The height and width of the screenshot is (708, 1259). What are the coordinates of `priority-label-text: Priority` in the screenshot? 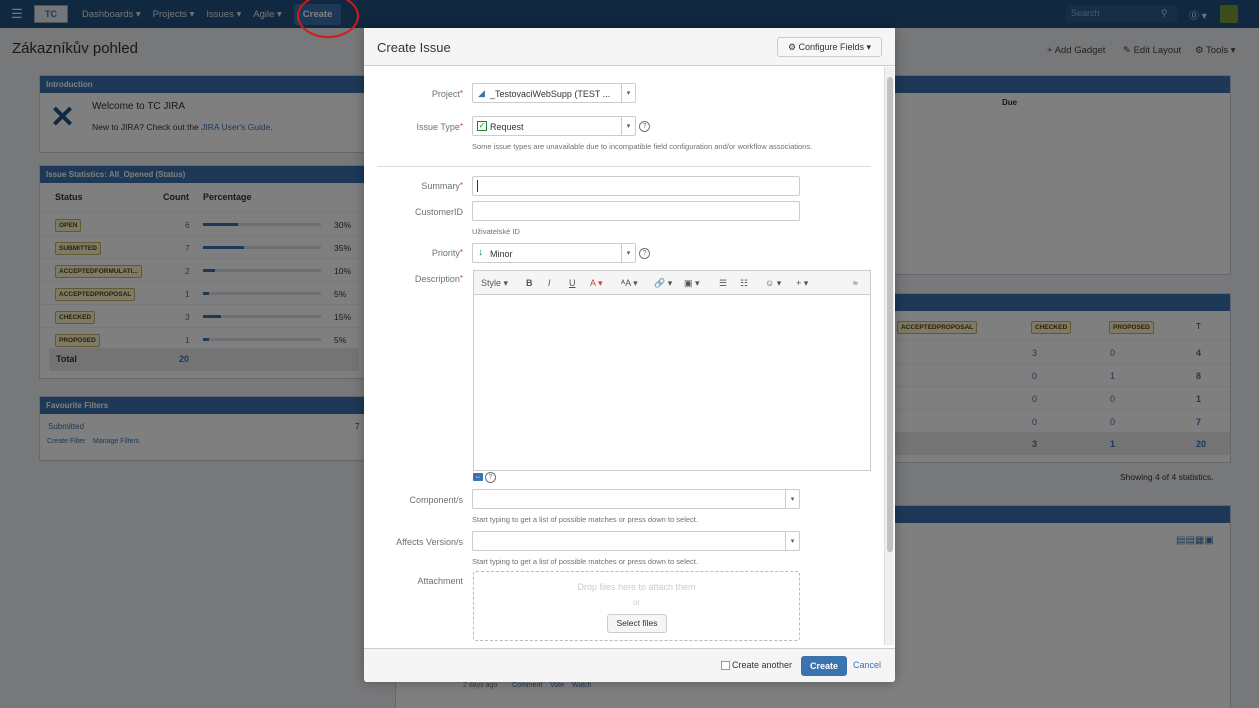 It's located at (445, 253).